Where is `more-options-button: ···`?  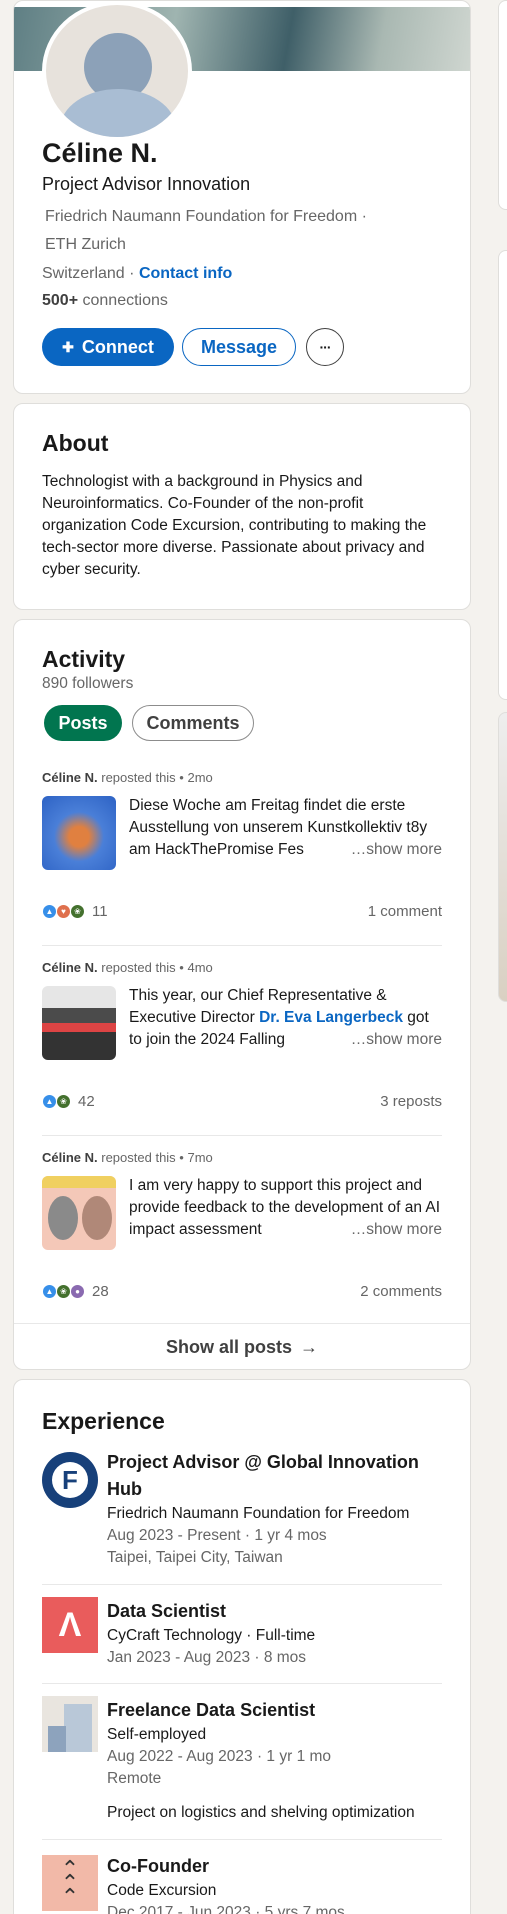
more-options-button: ··· is located at coordinates (325, 347).